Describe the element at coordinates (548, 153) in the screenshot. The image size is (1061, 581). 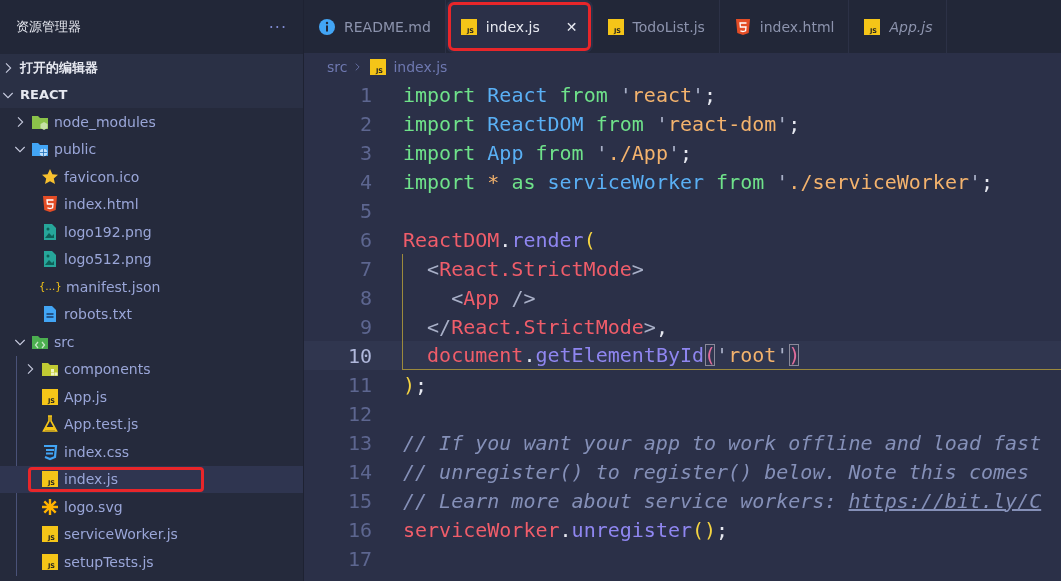
I see `code-line: import App from './App';` at that location.